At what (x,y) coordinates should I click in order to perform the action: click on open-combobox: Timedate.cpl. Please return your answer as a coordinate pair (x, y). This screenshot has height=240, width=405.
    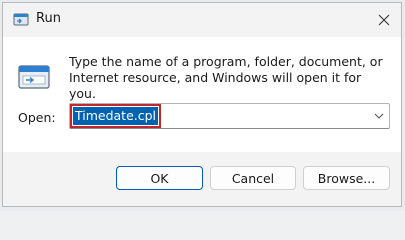
    Looking at the image, I should click on (229, 116).